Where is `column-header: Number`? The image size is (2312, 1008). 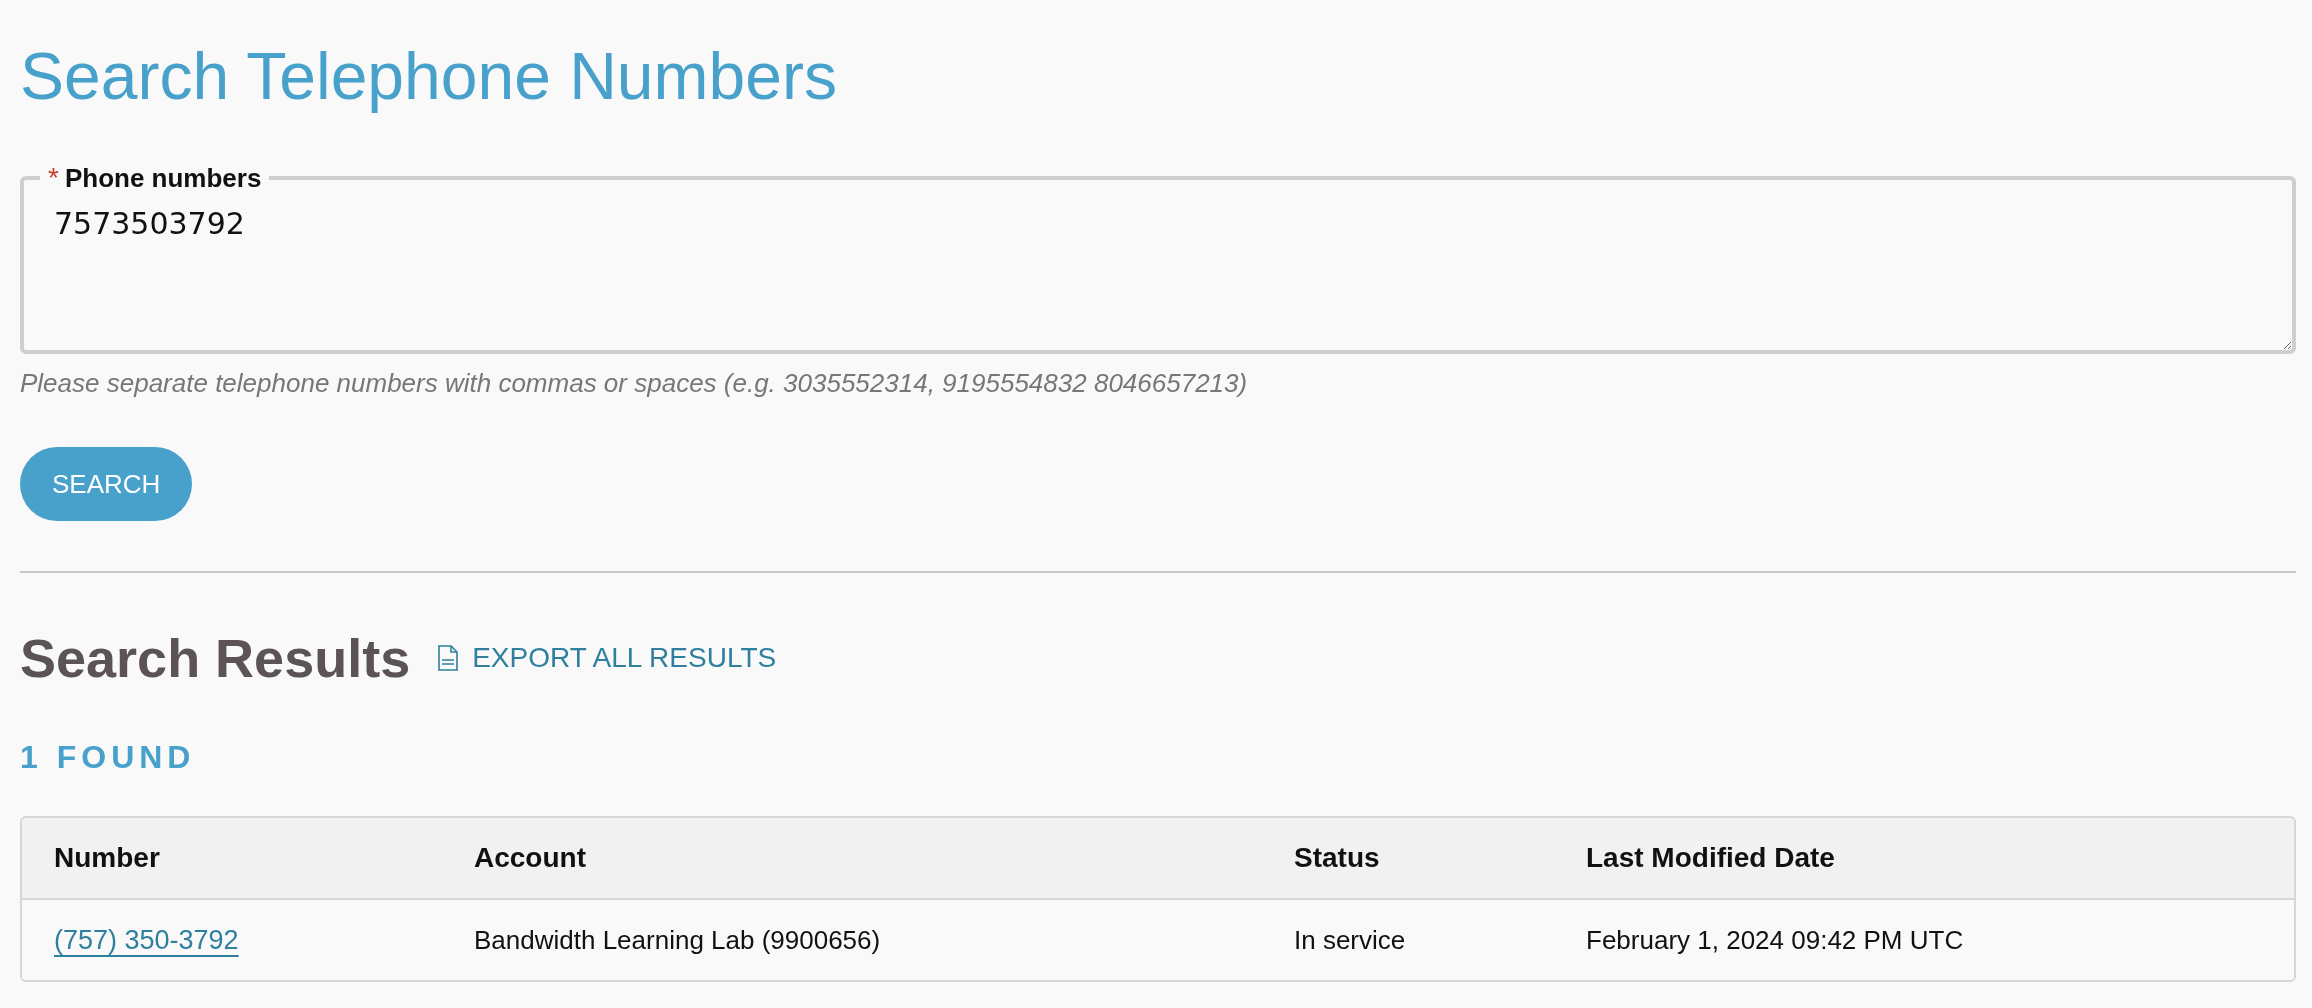
column-header: Number is located at coordinates (107, 858).